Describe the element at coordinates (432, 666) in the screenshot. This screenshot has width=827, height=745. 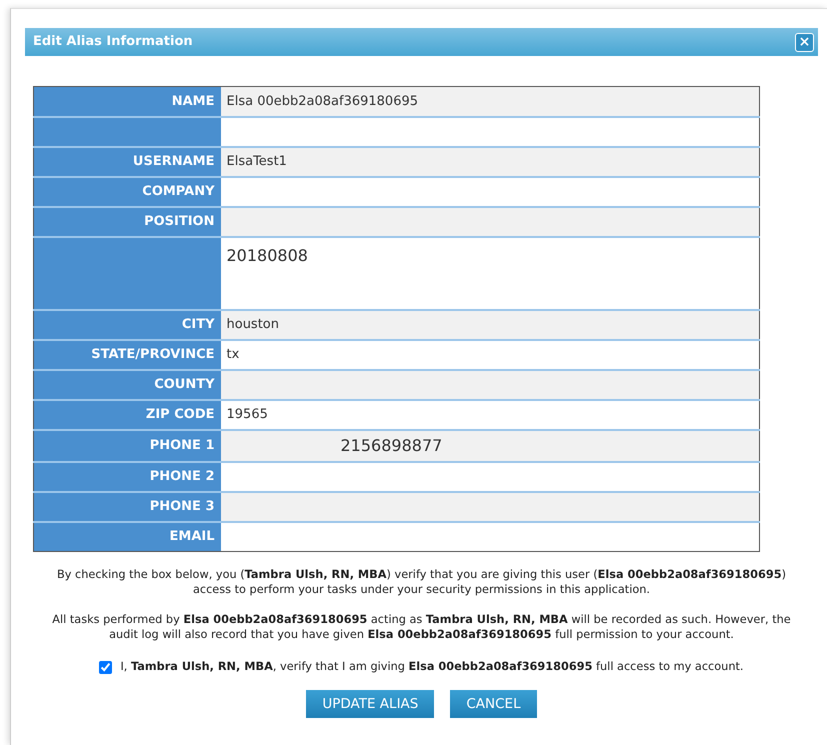
I see `consent-text: I, Tambra Ulsh, RN, MBA, verify that I am giving Elsa 00ebb2a08af369180695 full access to my account.` at that location.